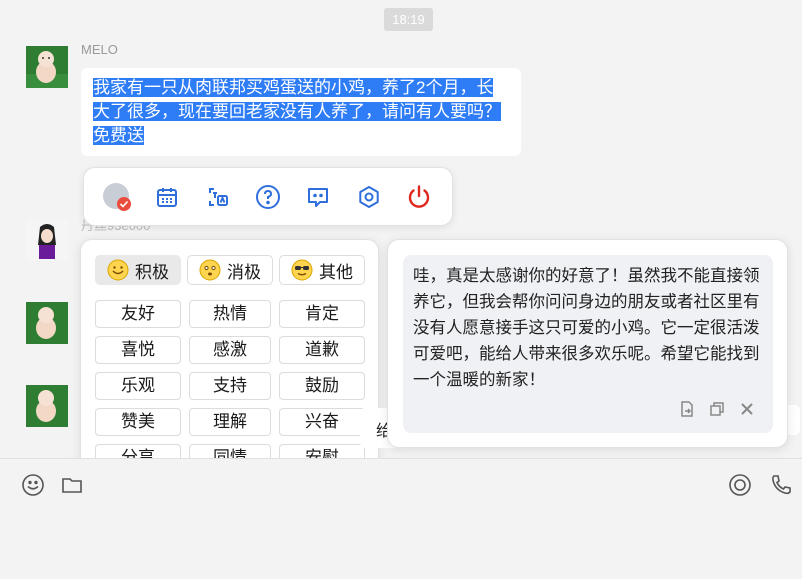 The image size is (802, 579). Describe the element at coordinates (72, 485) in the screenshot. I see `folder-icon` at that location.